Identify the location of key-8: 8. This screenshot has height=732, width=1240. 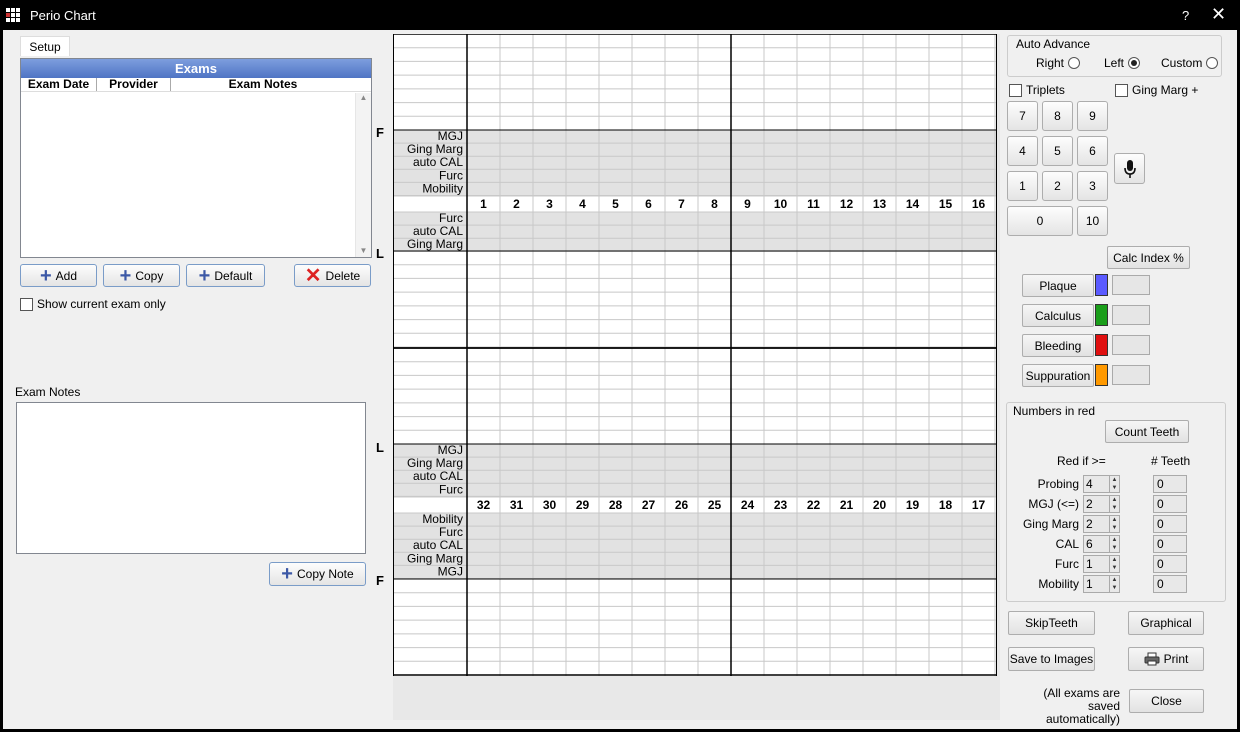
(1057, 116).